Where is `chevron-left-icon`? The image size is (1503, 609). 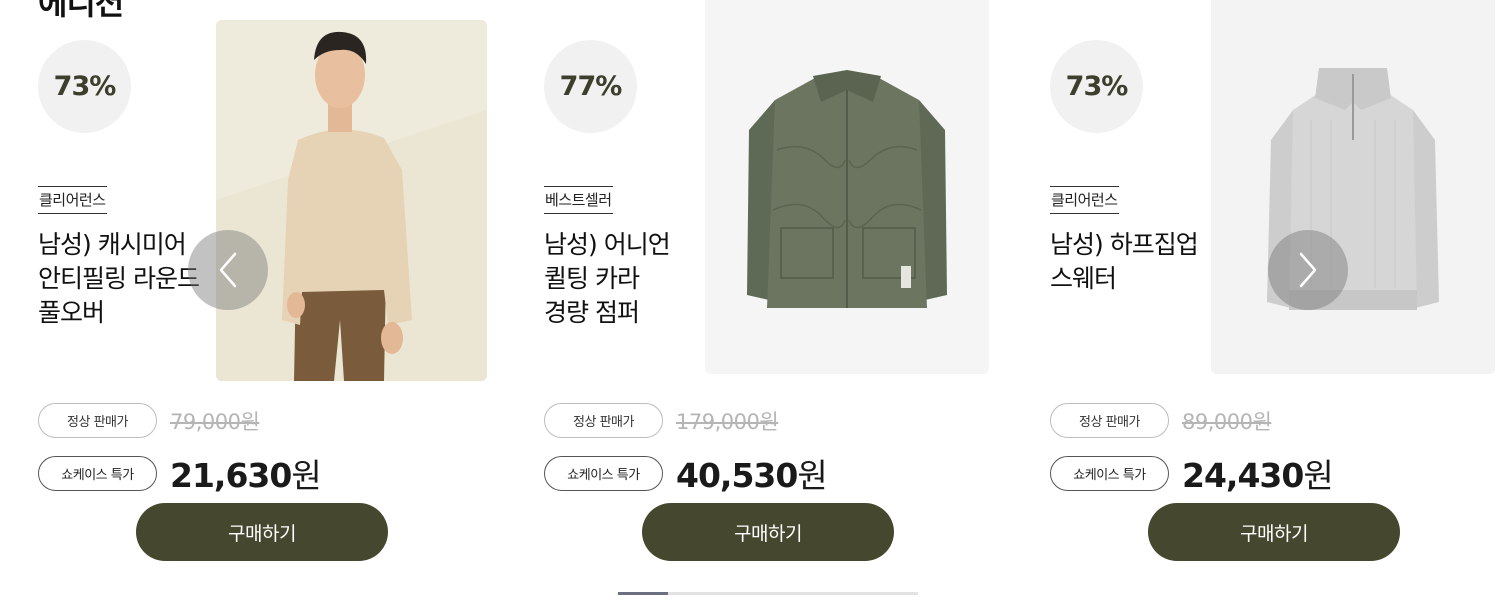 chevron-left-icon is located at coordinates (228, 270).